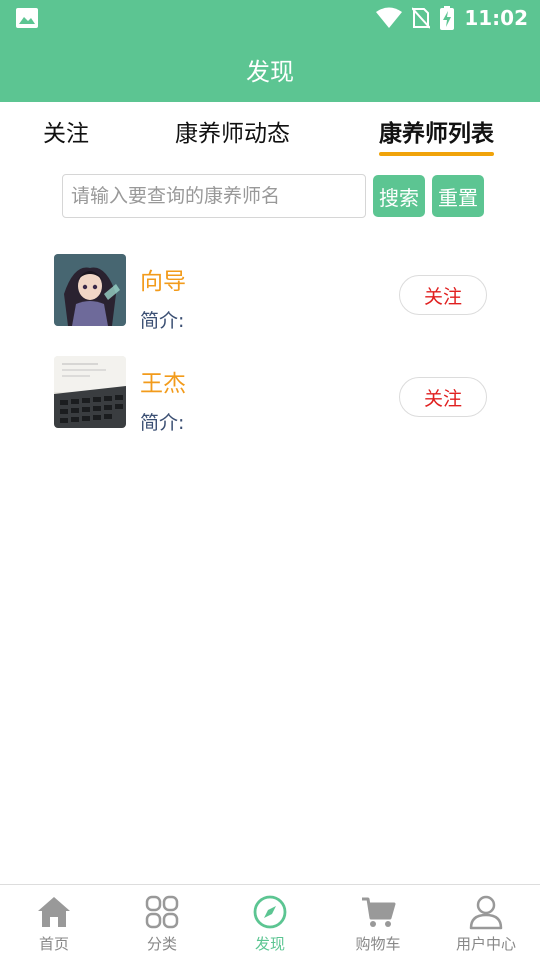 The image size is (540, 960). I want to click on search-button: 搜索, so click(399, 196).